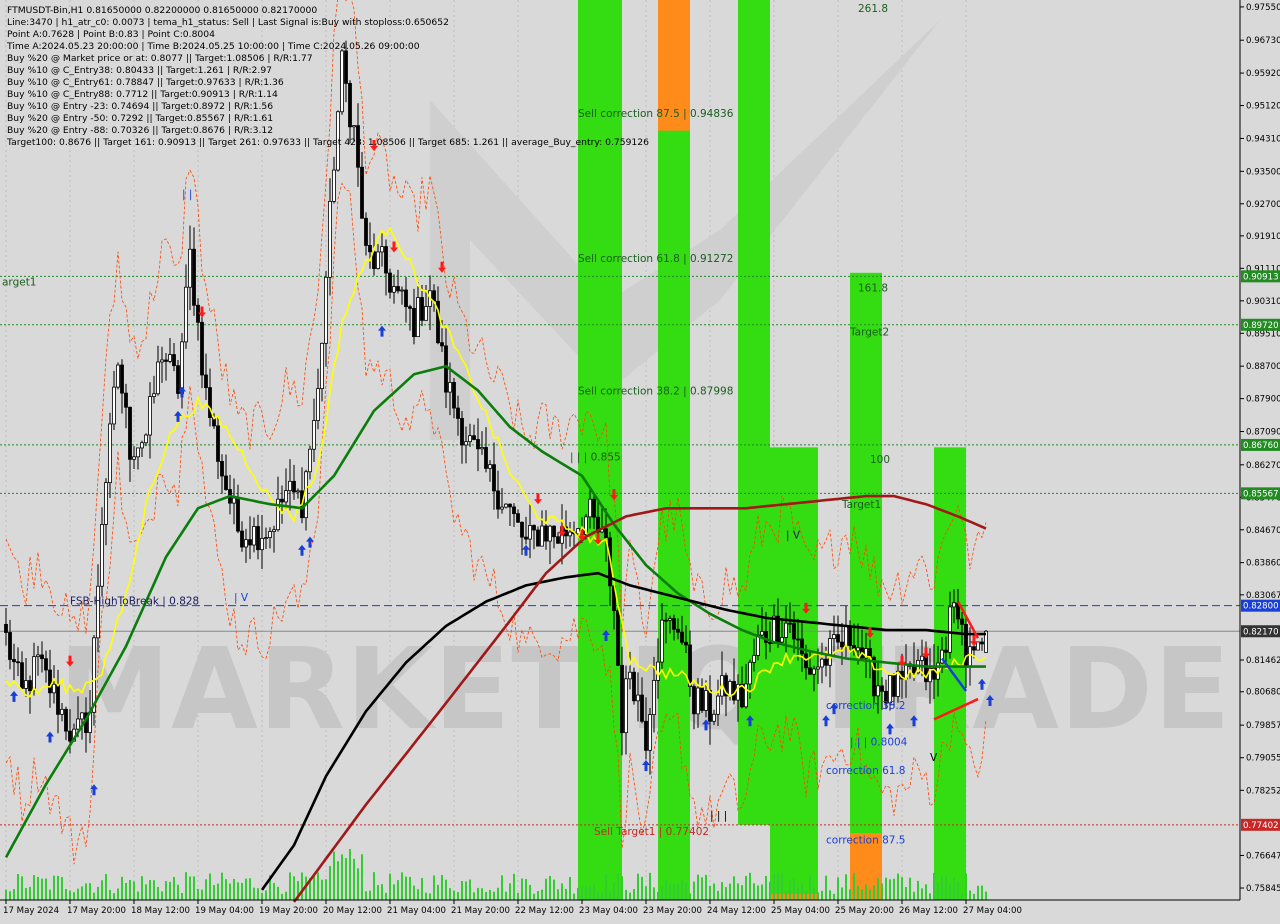 Image resolution: width=1280 pixels, height=924 pixels. Describe the element at coordinates (600, 450) in the screenshot. I see `zone-box` at that location.